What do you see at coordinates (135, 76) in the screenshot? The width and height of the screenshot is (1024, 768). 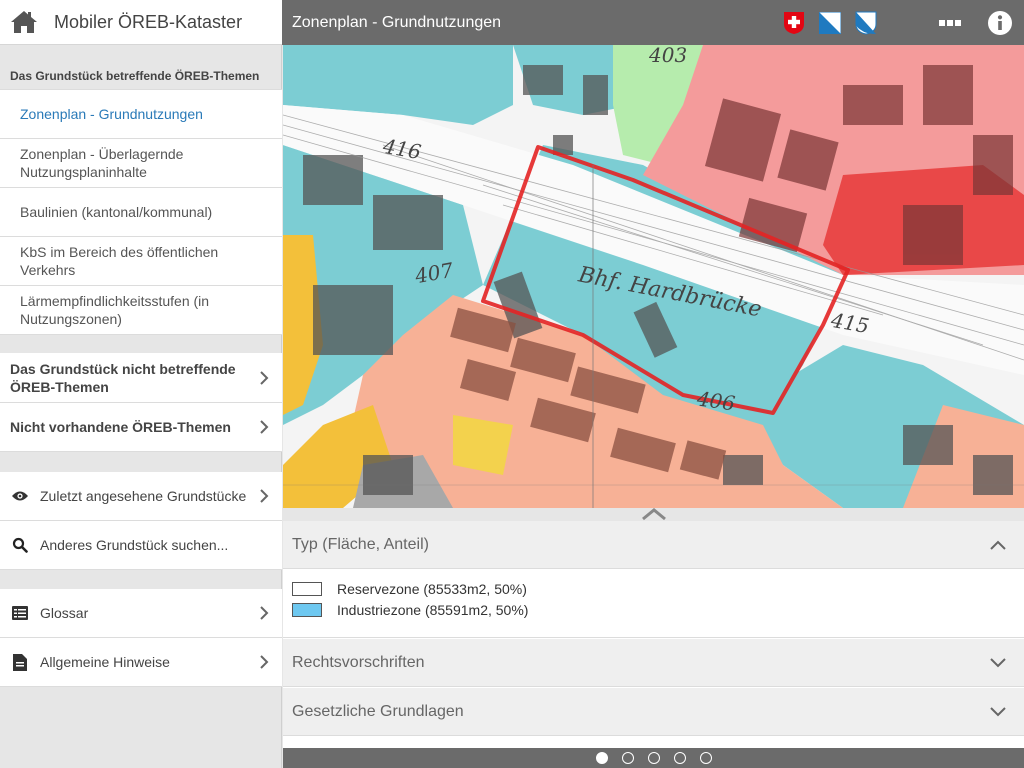 I see `section-title-concerning: Das Grundstück betreffende ÖREB-Themen` at bounding box center [135, 76].